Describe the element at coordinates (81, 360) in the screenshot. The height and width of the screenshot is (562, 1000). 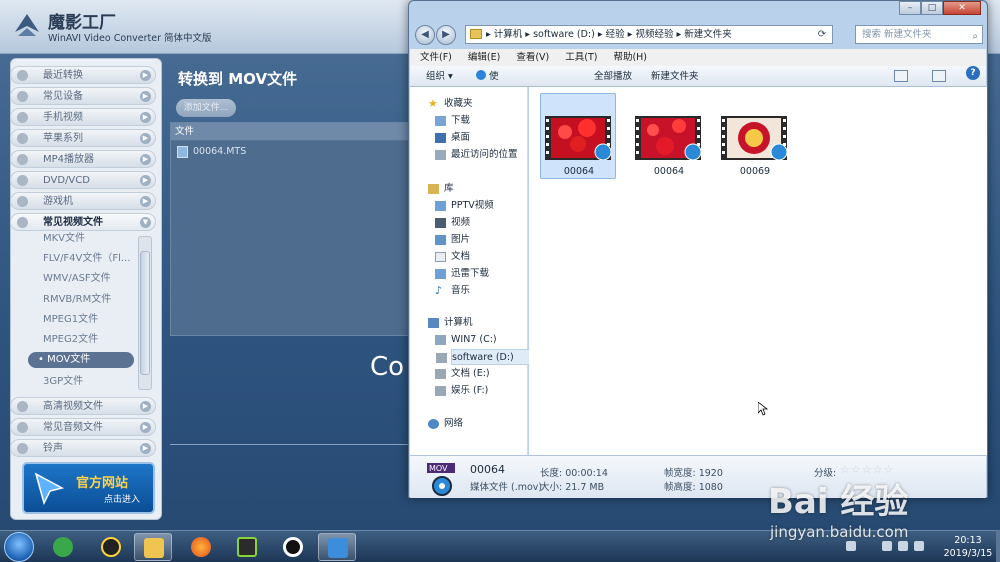
I see `format-mov: • MOV文件` at that location.